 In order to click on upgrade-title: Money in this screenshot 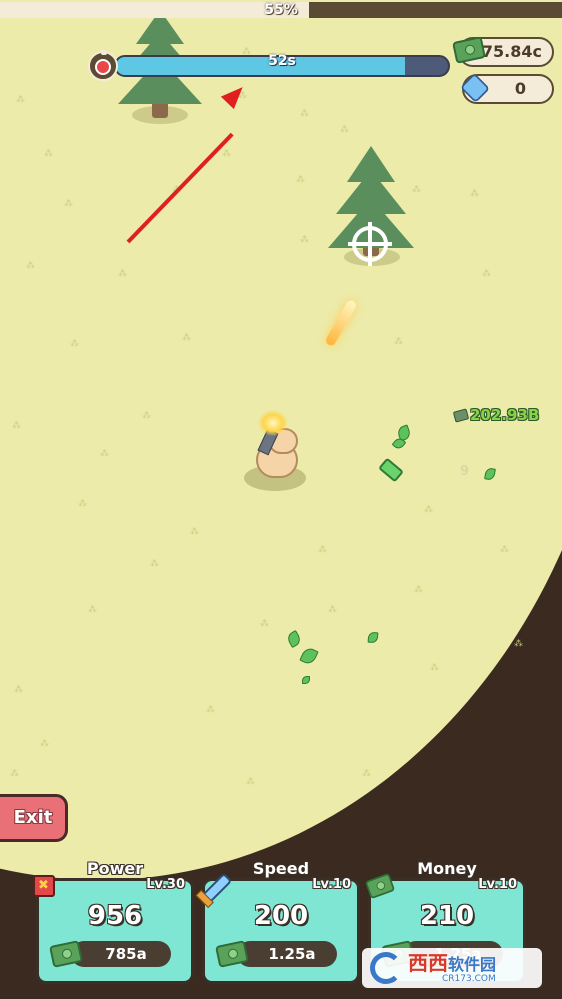, I will do `click(447, 868)`.